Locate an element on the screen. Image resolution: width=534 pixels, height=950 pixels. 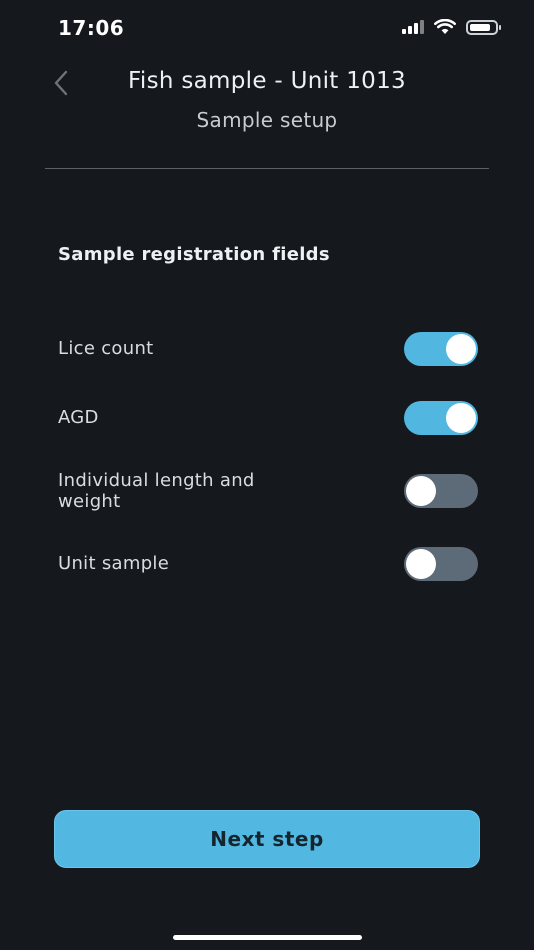
field-label: AGD is located at coordinates (78, 417).